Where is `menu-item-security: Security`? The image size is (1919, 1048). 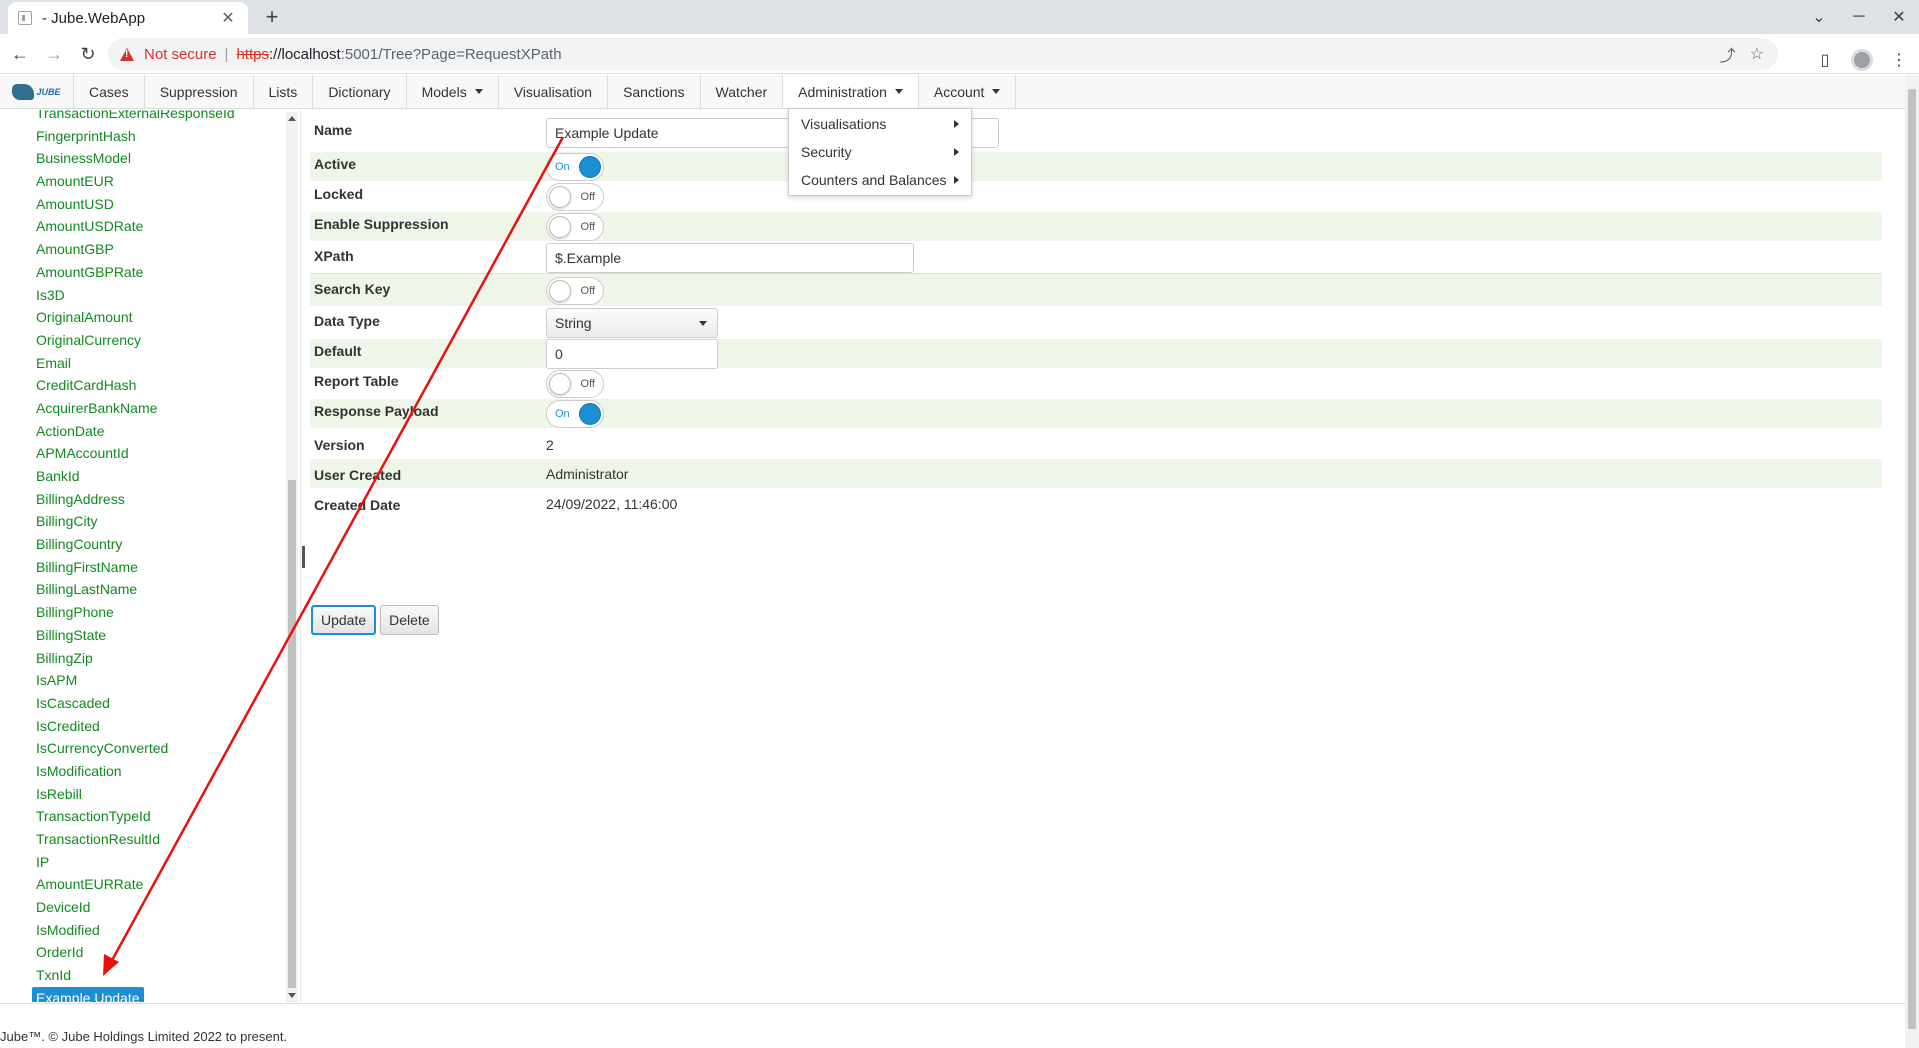
menu-item-security: Security is located at coordinates (880, 152).